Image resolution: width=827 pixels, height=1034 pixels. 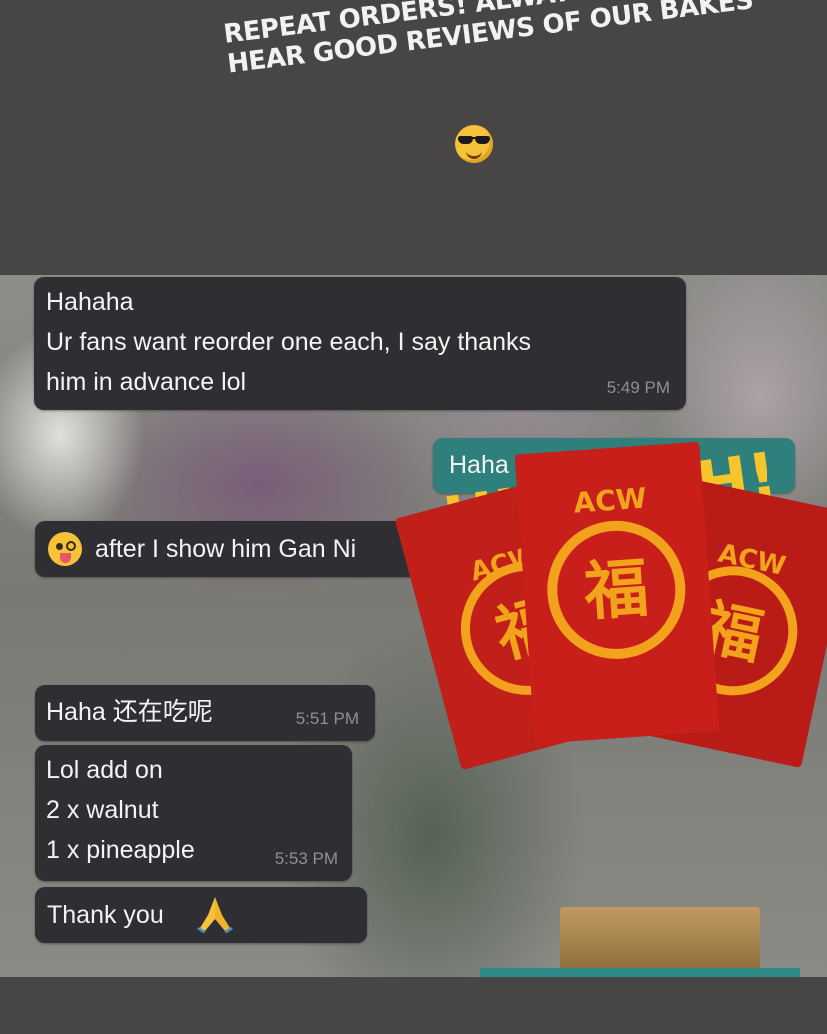 What do you see at coordinates (640, 972) in the screenshot?
I see `input-bar-edge` at bounding box center [640, 972].